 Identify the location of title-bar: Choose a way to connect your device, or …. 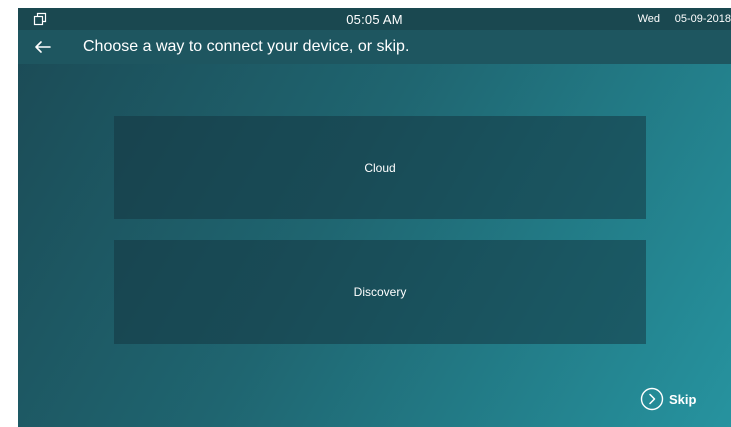
(374, 47).